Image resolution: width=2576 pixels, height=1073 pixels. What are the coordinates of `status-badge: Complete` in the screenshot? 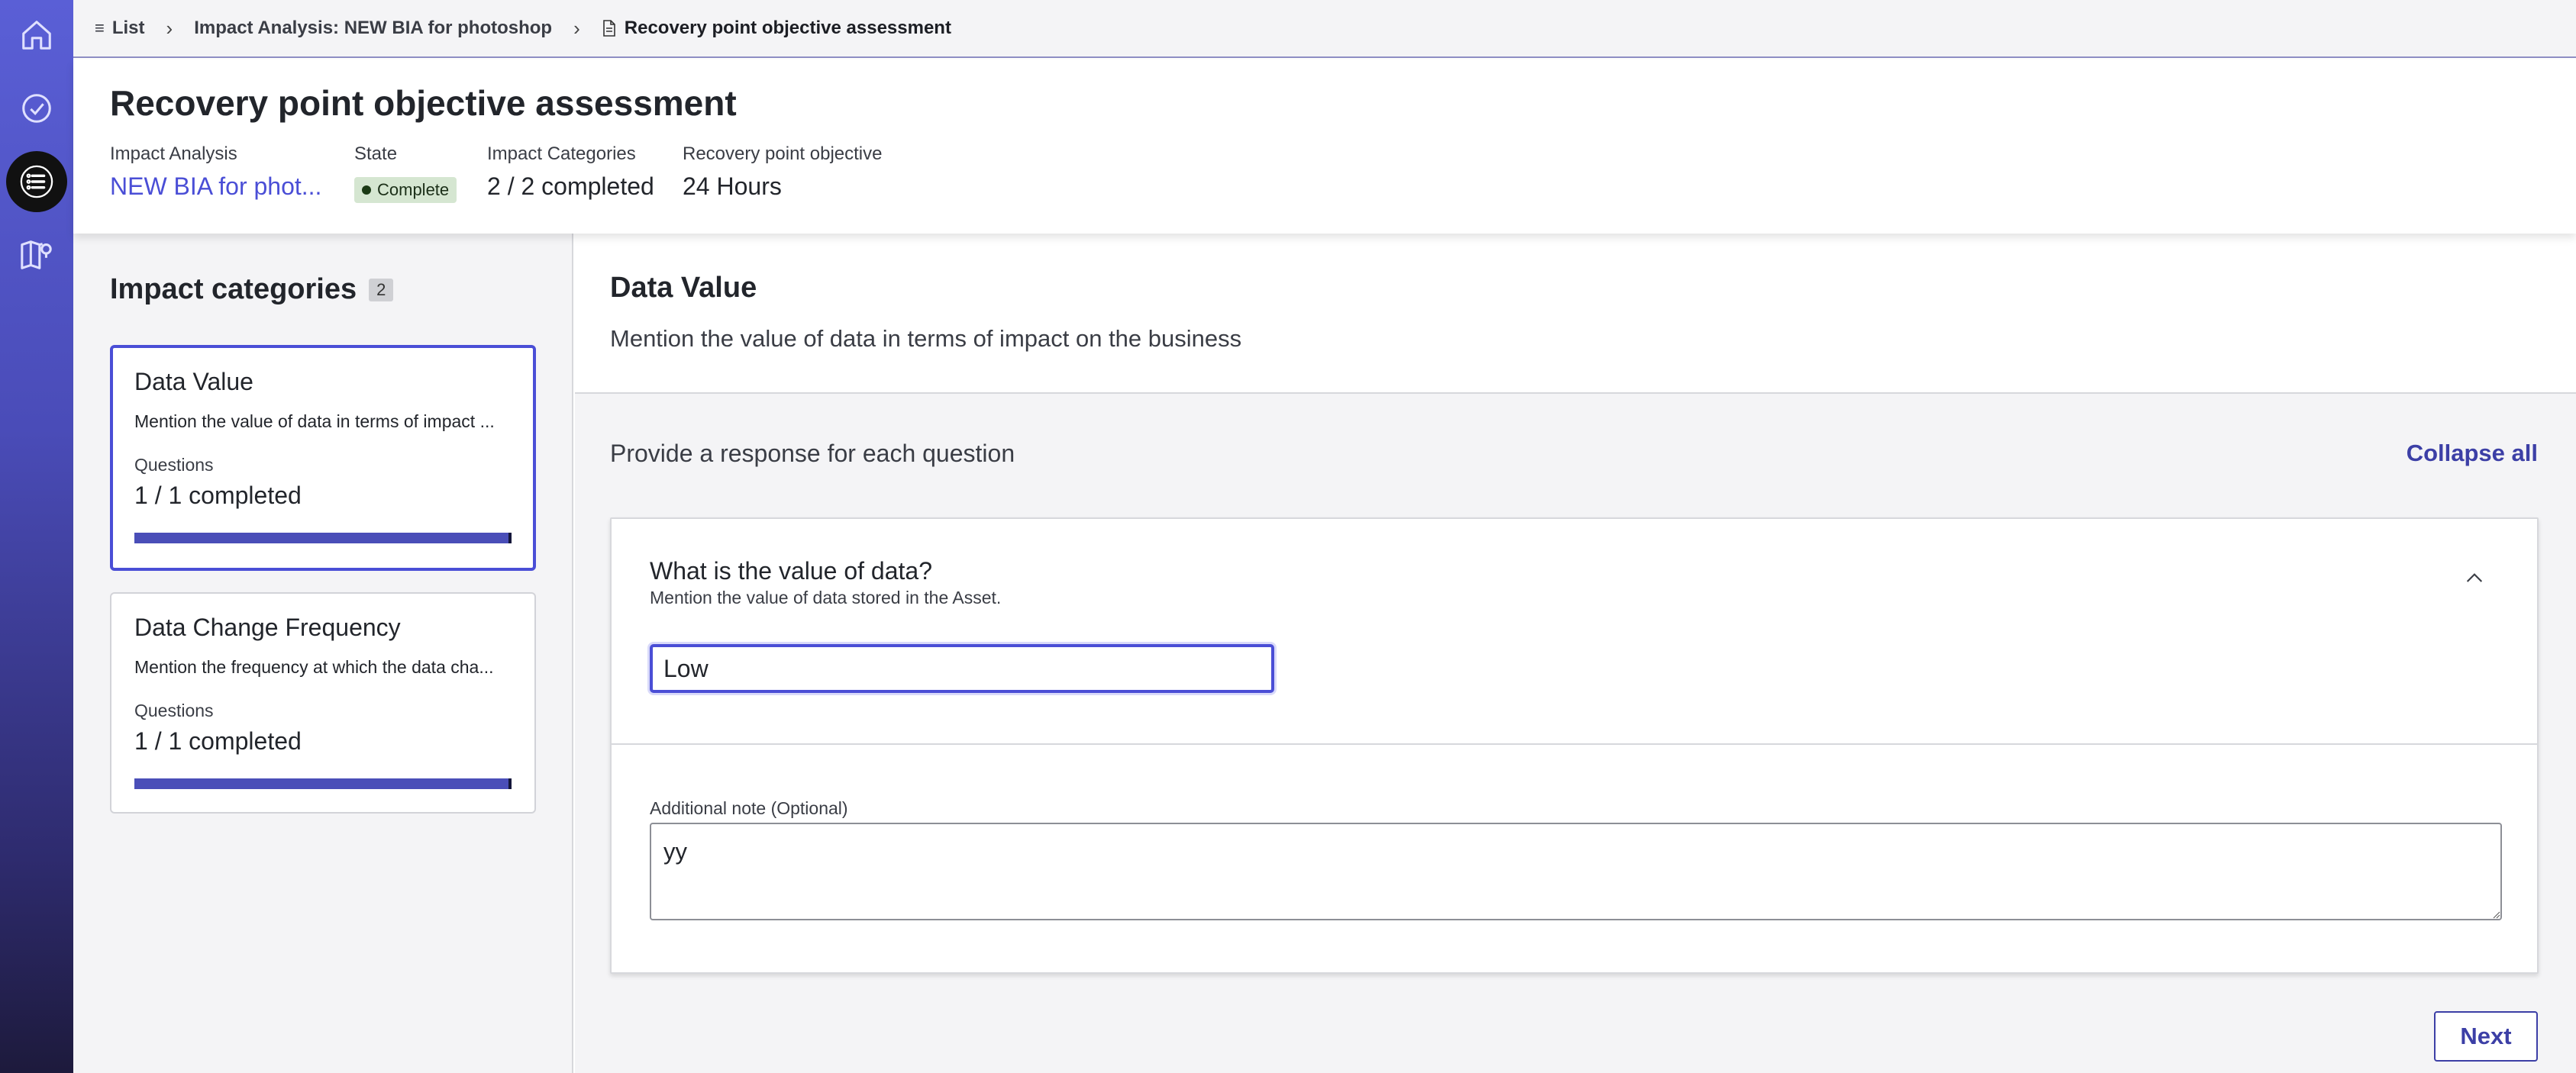 It's located at (405, 190).